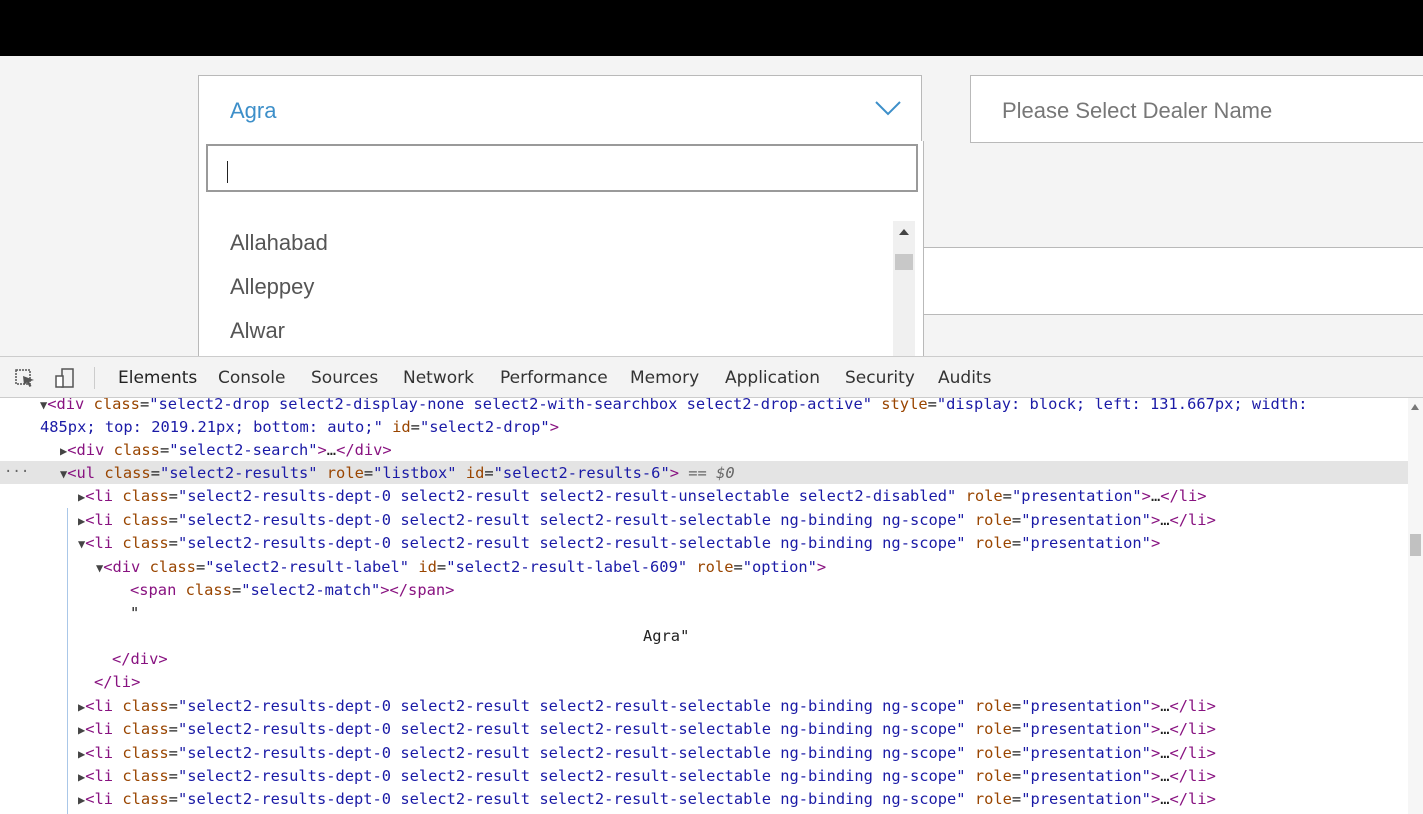 The width and height of the screenshot is (1423, 814). I want to click on result-item: Allahabad, so click(544, 243).